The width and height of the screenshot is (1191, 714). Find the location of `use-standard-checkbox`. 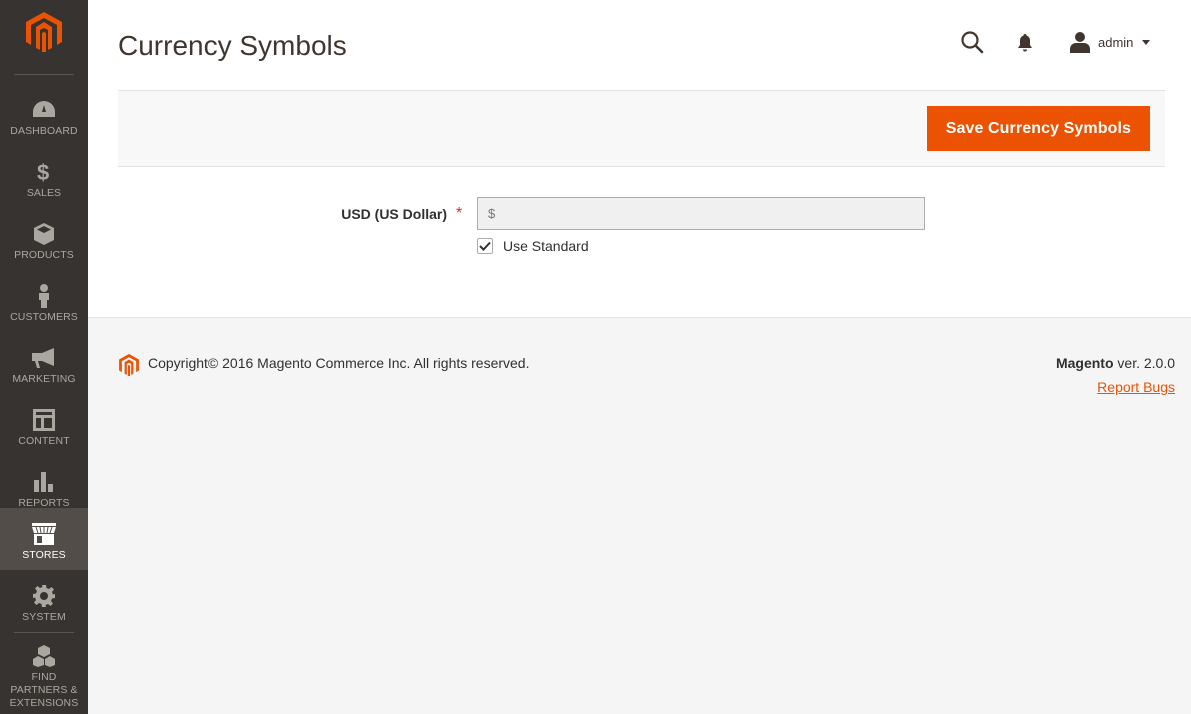

use-standard-checkbox is located at coordinates (485, 246).